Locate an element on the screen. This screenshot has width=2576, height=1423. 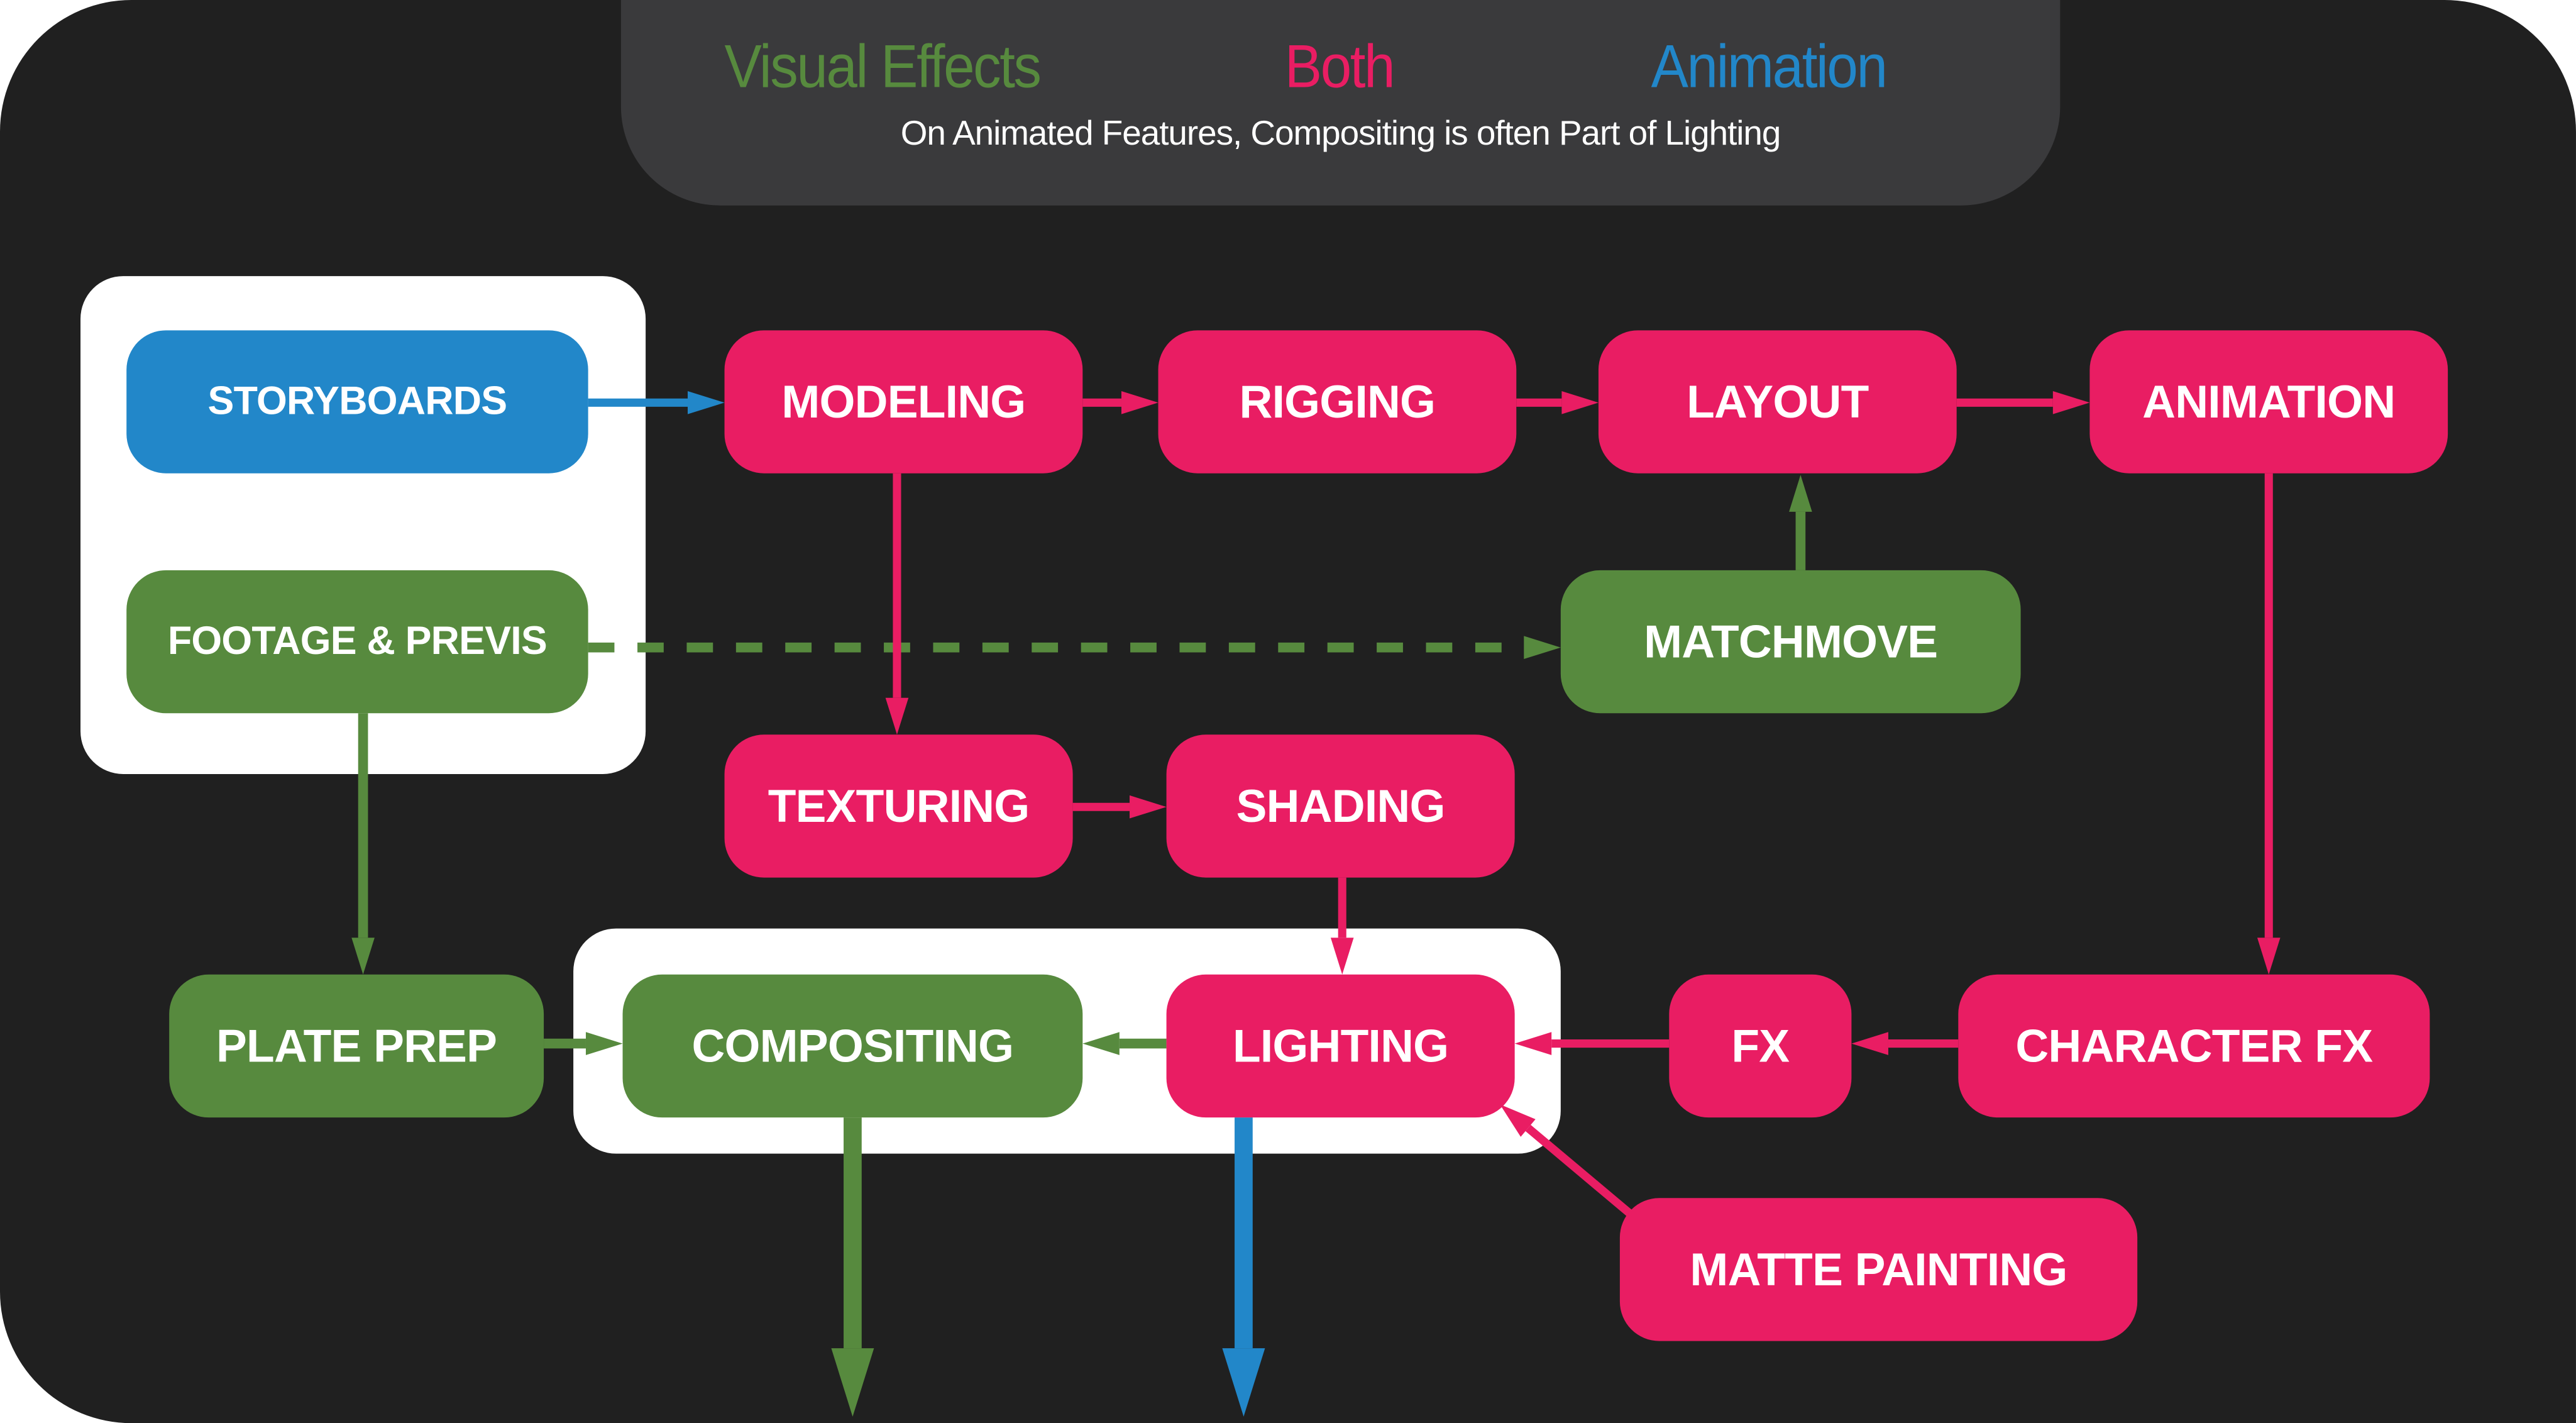
node-label: LAYOUT is located at coordinates (1778, 401).